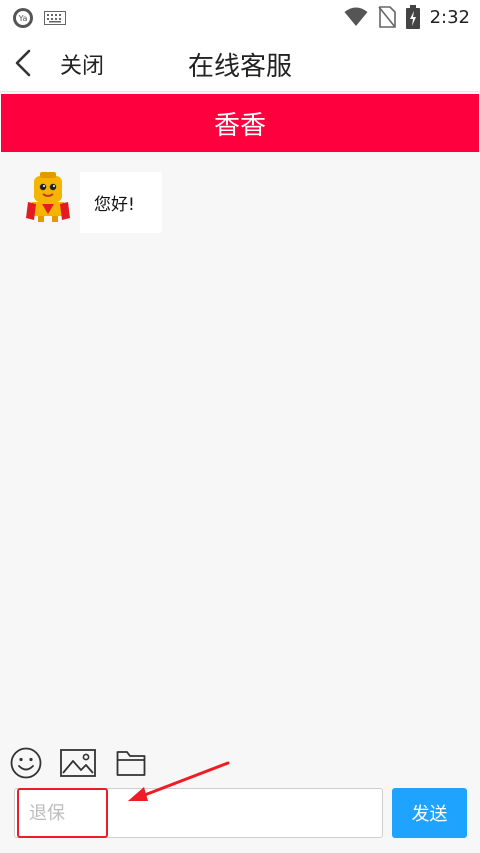  I want to click on send-button: 发送, so click(429, 813).